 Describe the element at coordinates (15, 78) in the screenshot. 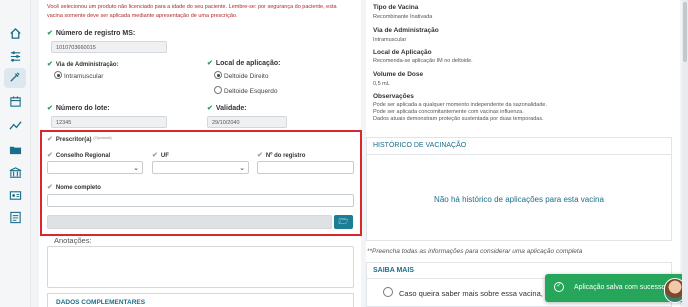

I see `vaccine-icon` at that location.